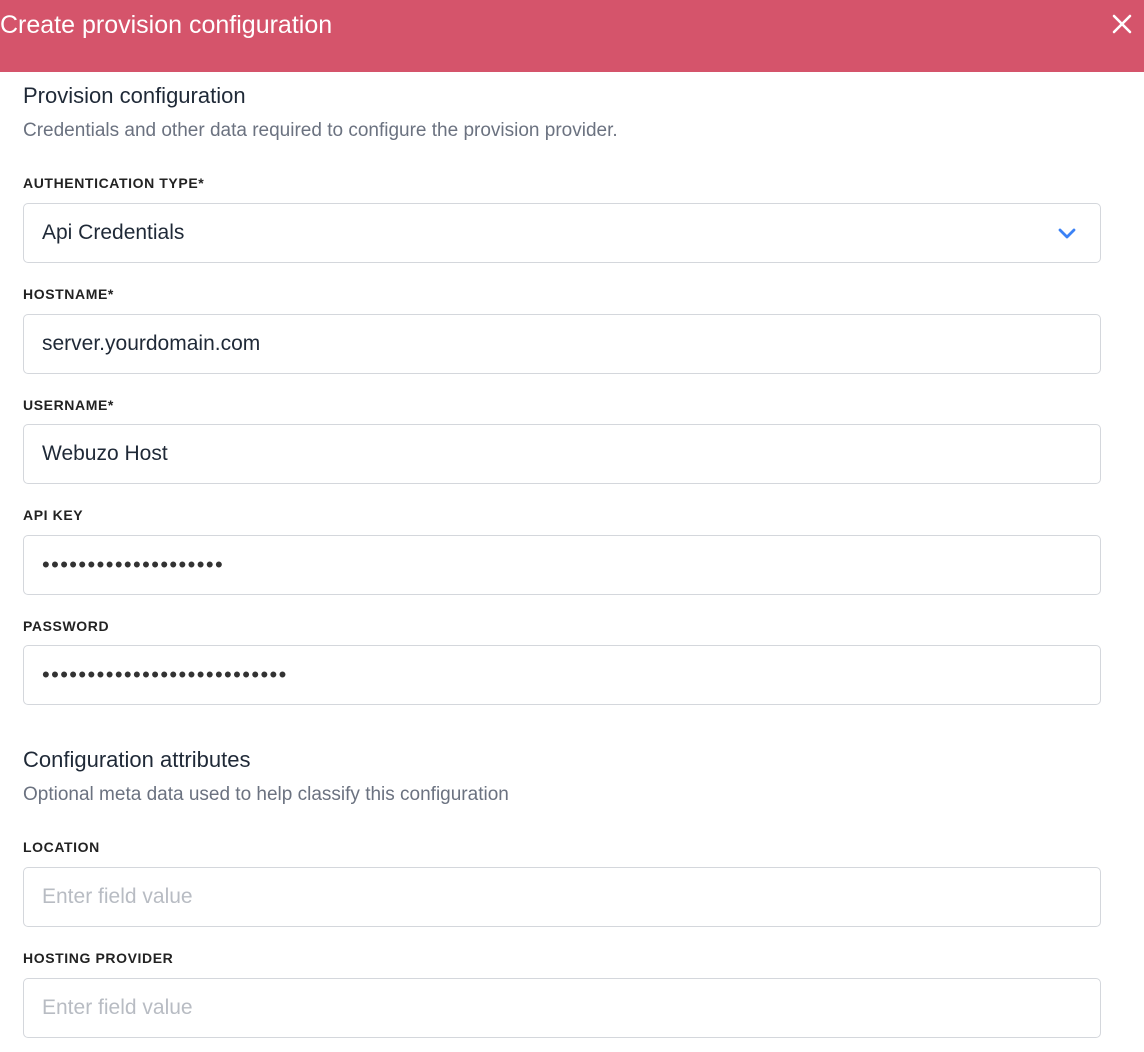 Image resolution: width=1144 pixels, height=1052 pixels. Describe the element at coordinates (98, 958) in the screenshot. I see `hosting-provider-label: HOSTING PROVIDER` at that location.